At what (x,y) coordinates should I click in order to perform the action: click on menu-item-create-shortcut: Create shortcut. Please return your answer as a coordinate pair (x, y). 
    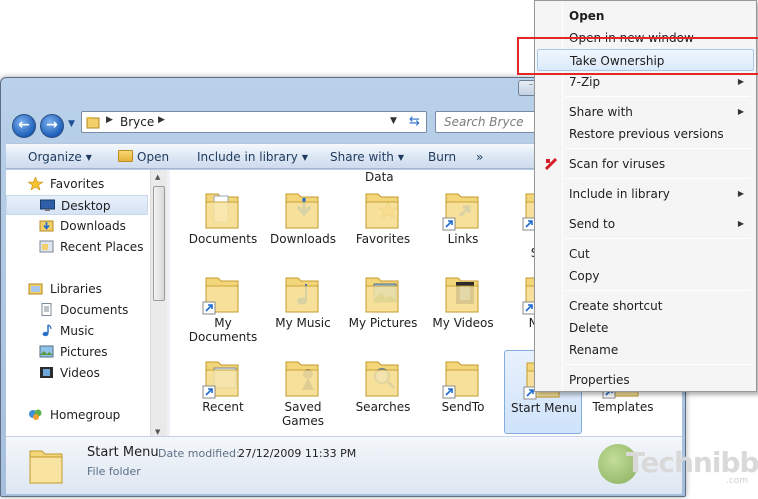
    Looking at the image, I should click on (645, 306).